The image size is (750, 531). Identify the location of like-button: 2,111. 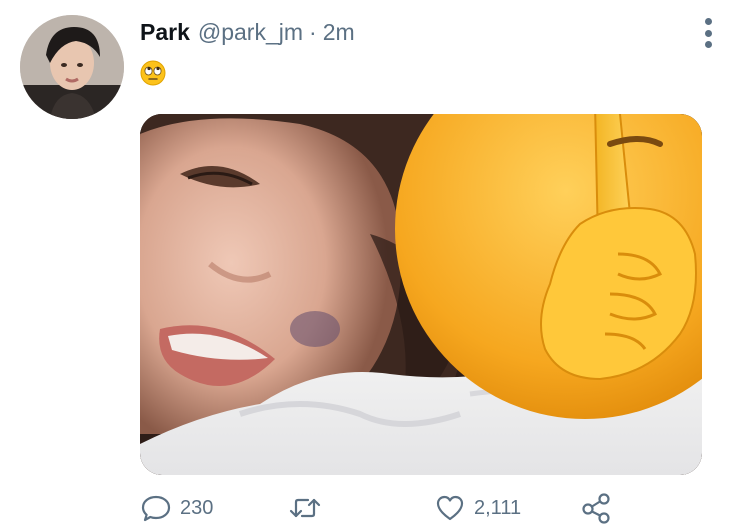
(477, 508).